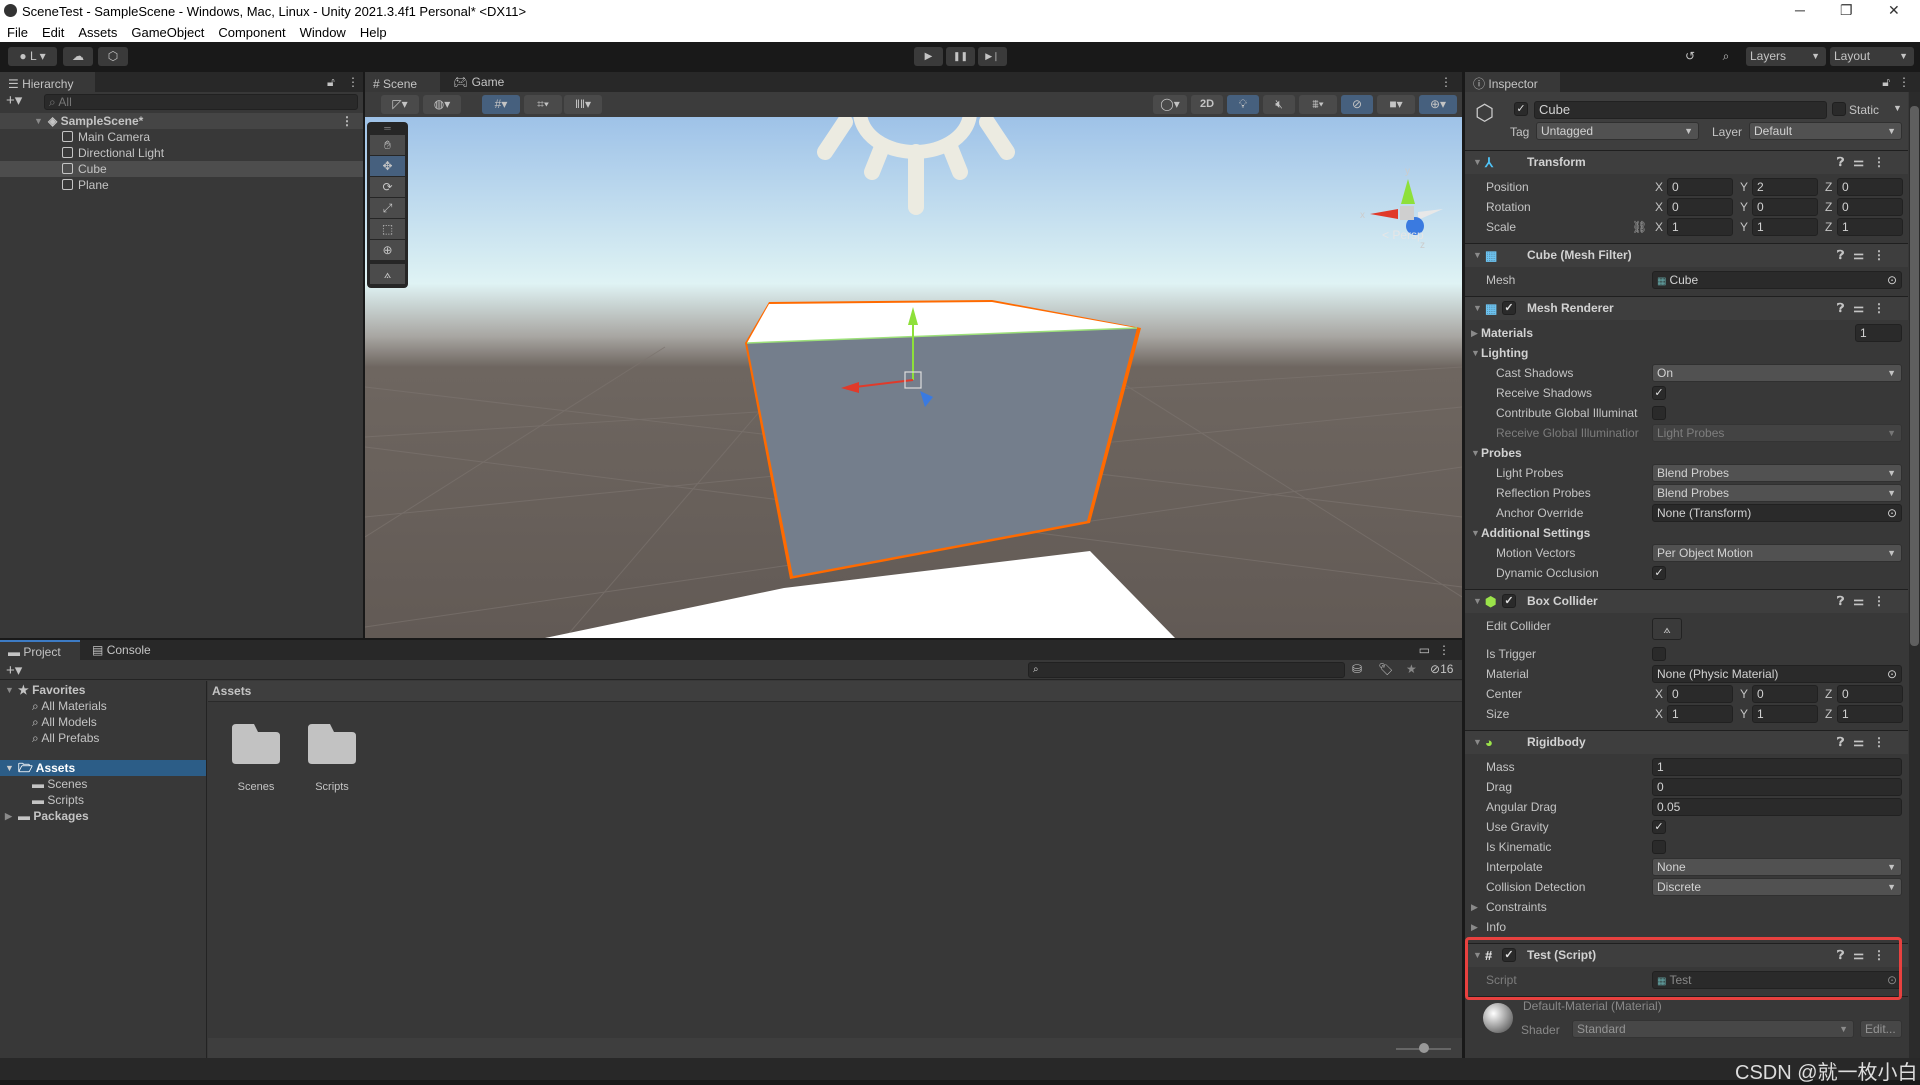 This screenshot has width=1920, height=1085. I want to click on tag-dropdown: Untagged ▼, so click(1617, 131).